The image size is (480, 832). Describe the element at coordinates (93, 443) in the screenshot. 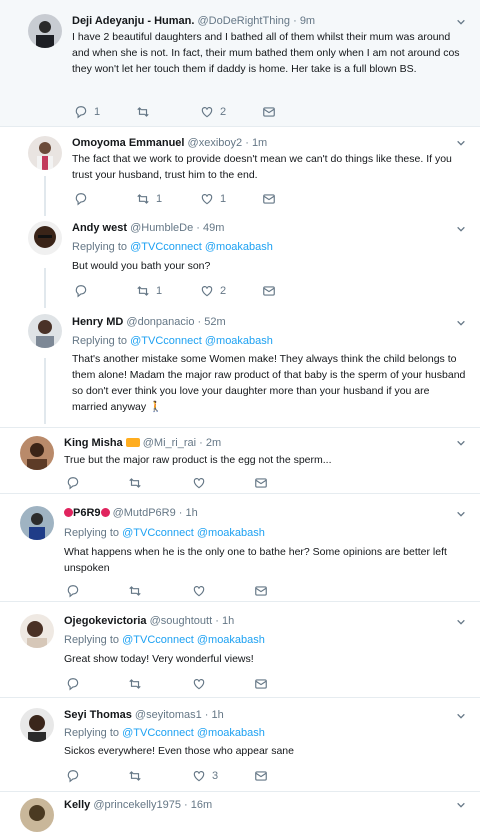

I see `author-name: King Misha` at that location.